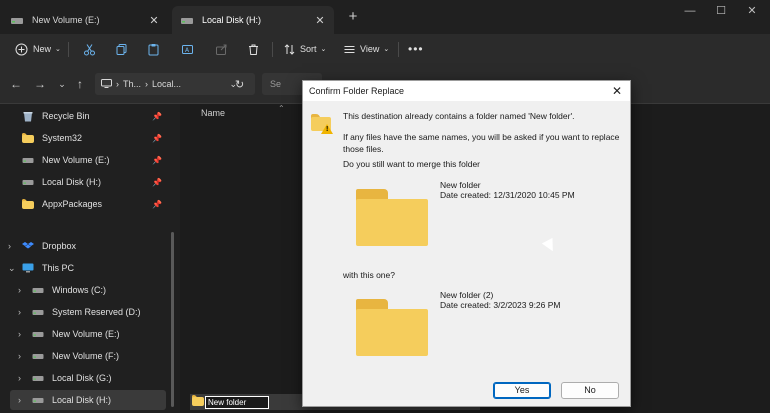 Image resolution: width=770 pixels, height=413 pixels. What do you see at coordinates (322, 124) in the screenshot?
I see `folder-warning-icon: !` at bounding box center [322, 124].